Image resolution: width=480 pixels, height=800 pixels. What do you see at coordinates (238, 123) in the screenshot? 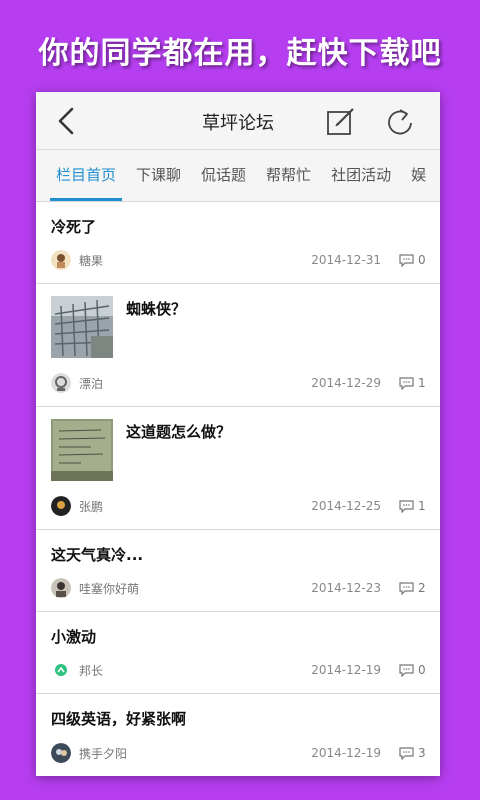
I see `page-title: 草坪论坛` at bounding box center [238, 123].